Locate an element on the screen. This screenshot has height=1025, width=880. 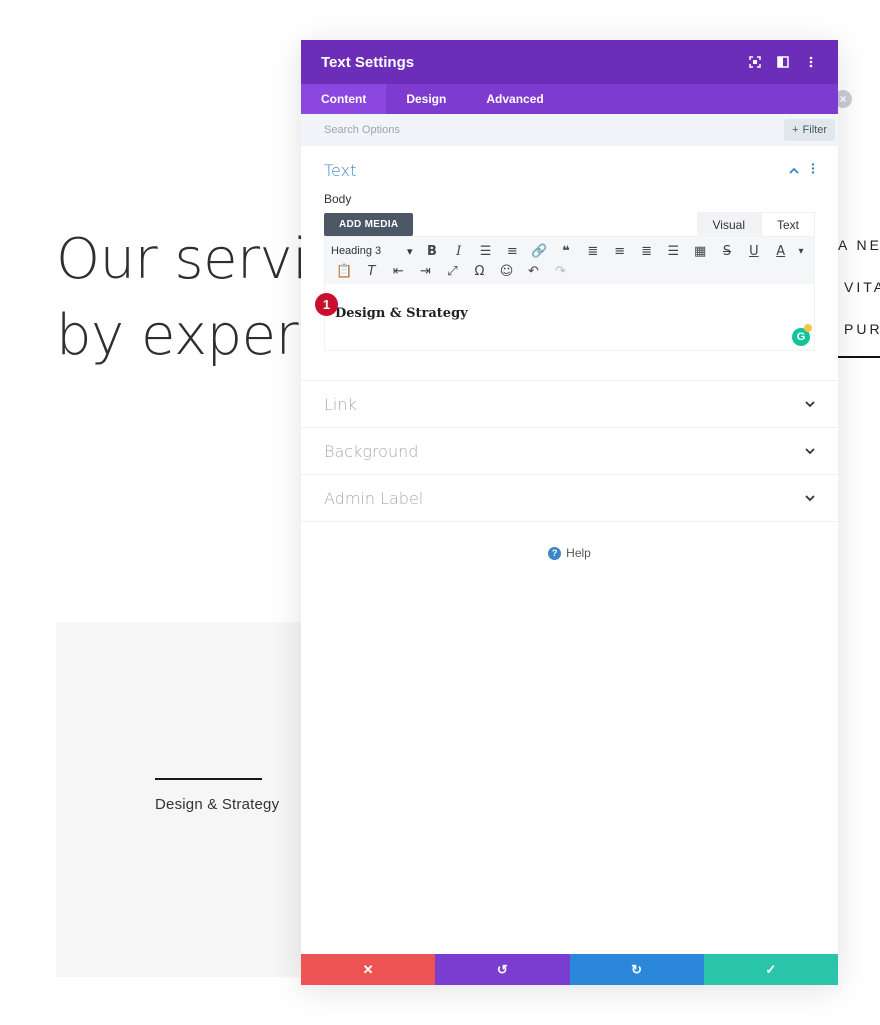
side-text-2: VITA is located at coordinates (862, 287).